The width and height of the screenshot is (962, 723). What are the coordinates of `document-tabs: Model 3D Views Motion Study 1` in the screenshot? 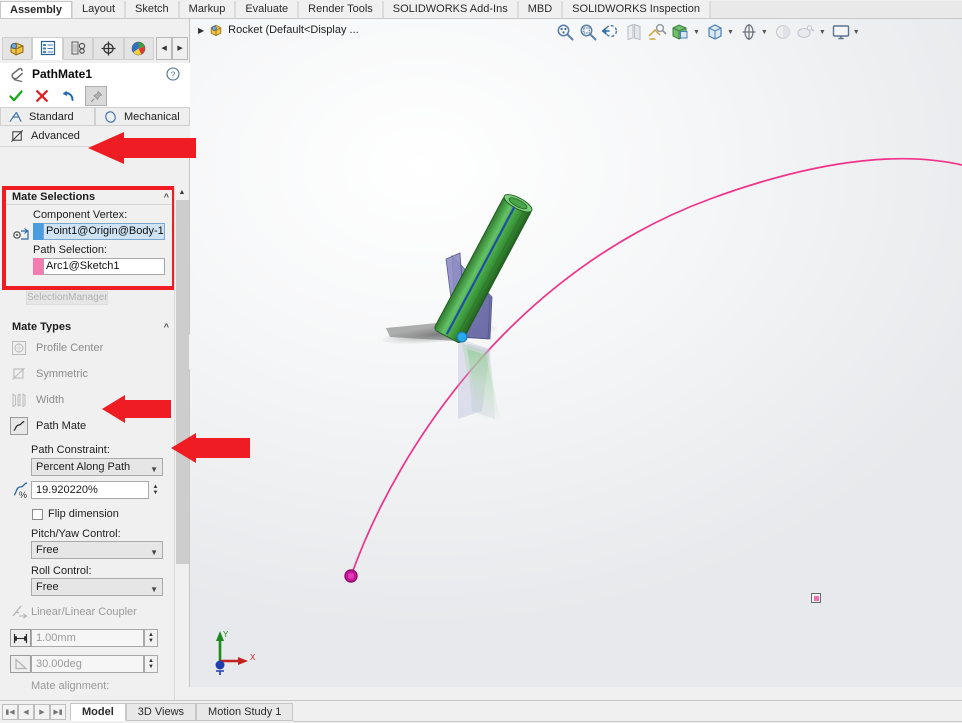 It's located at (182, 712).